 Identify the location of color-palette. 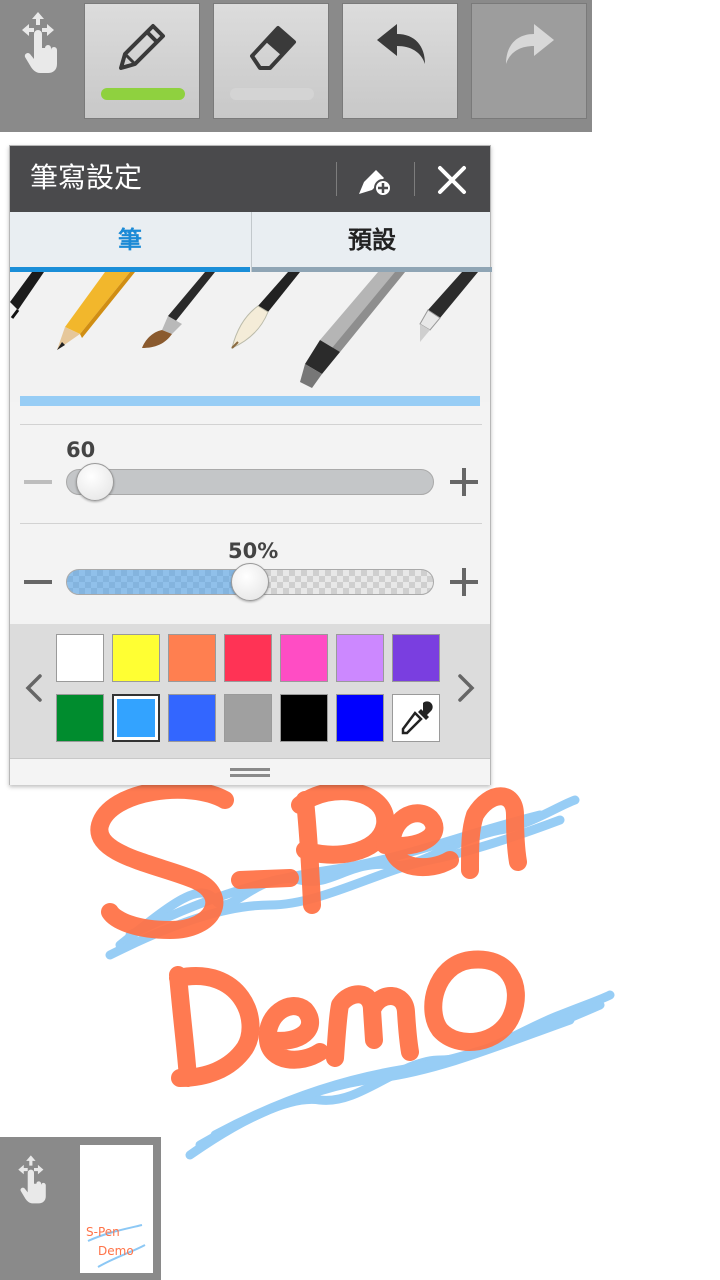
(250, 691).